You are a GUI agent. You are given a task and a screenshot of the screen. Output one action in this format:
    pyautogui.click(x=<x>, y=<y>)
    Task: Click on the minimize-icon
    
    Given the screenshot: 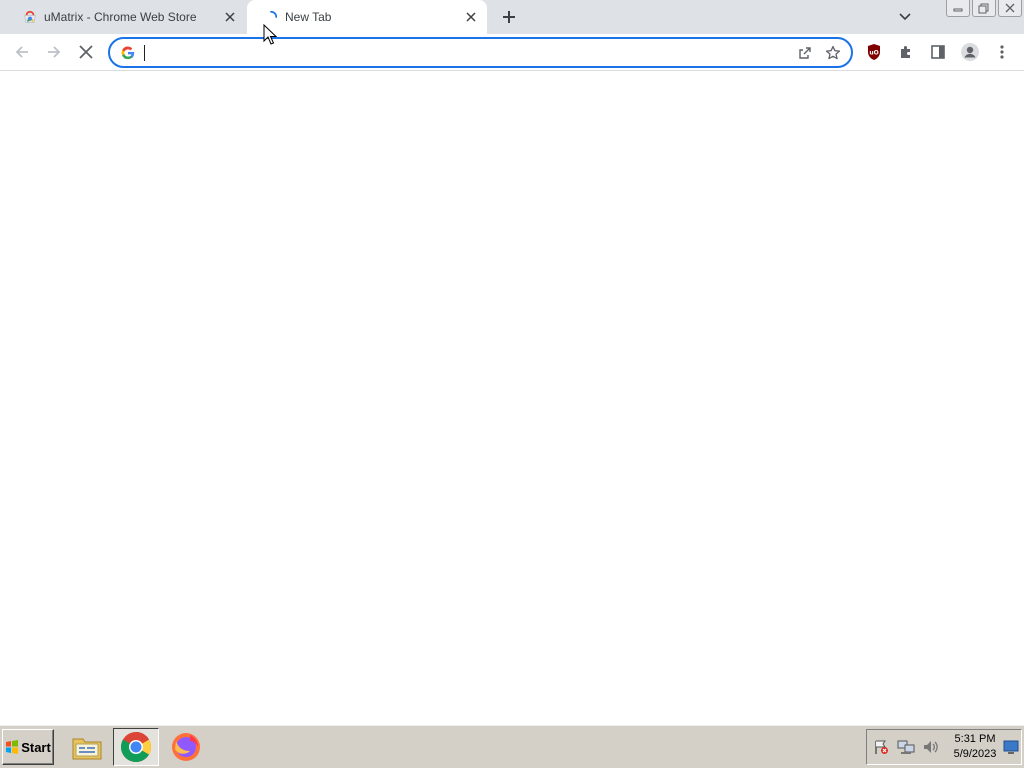 What is the action you would take?
    pyautogui.click(x=958, y=10)
    